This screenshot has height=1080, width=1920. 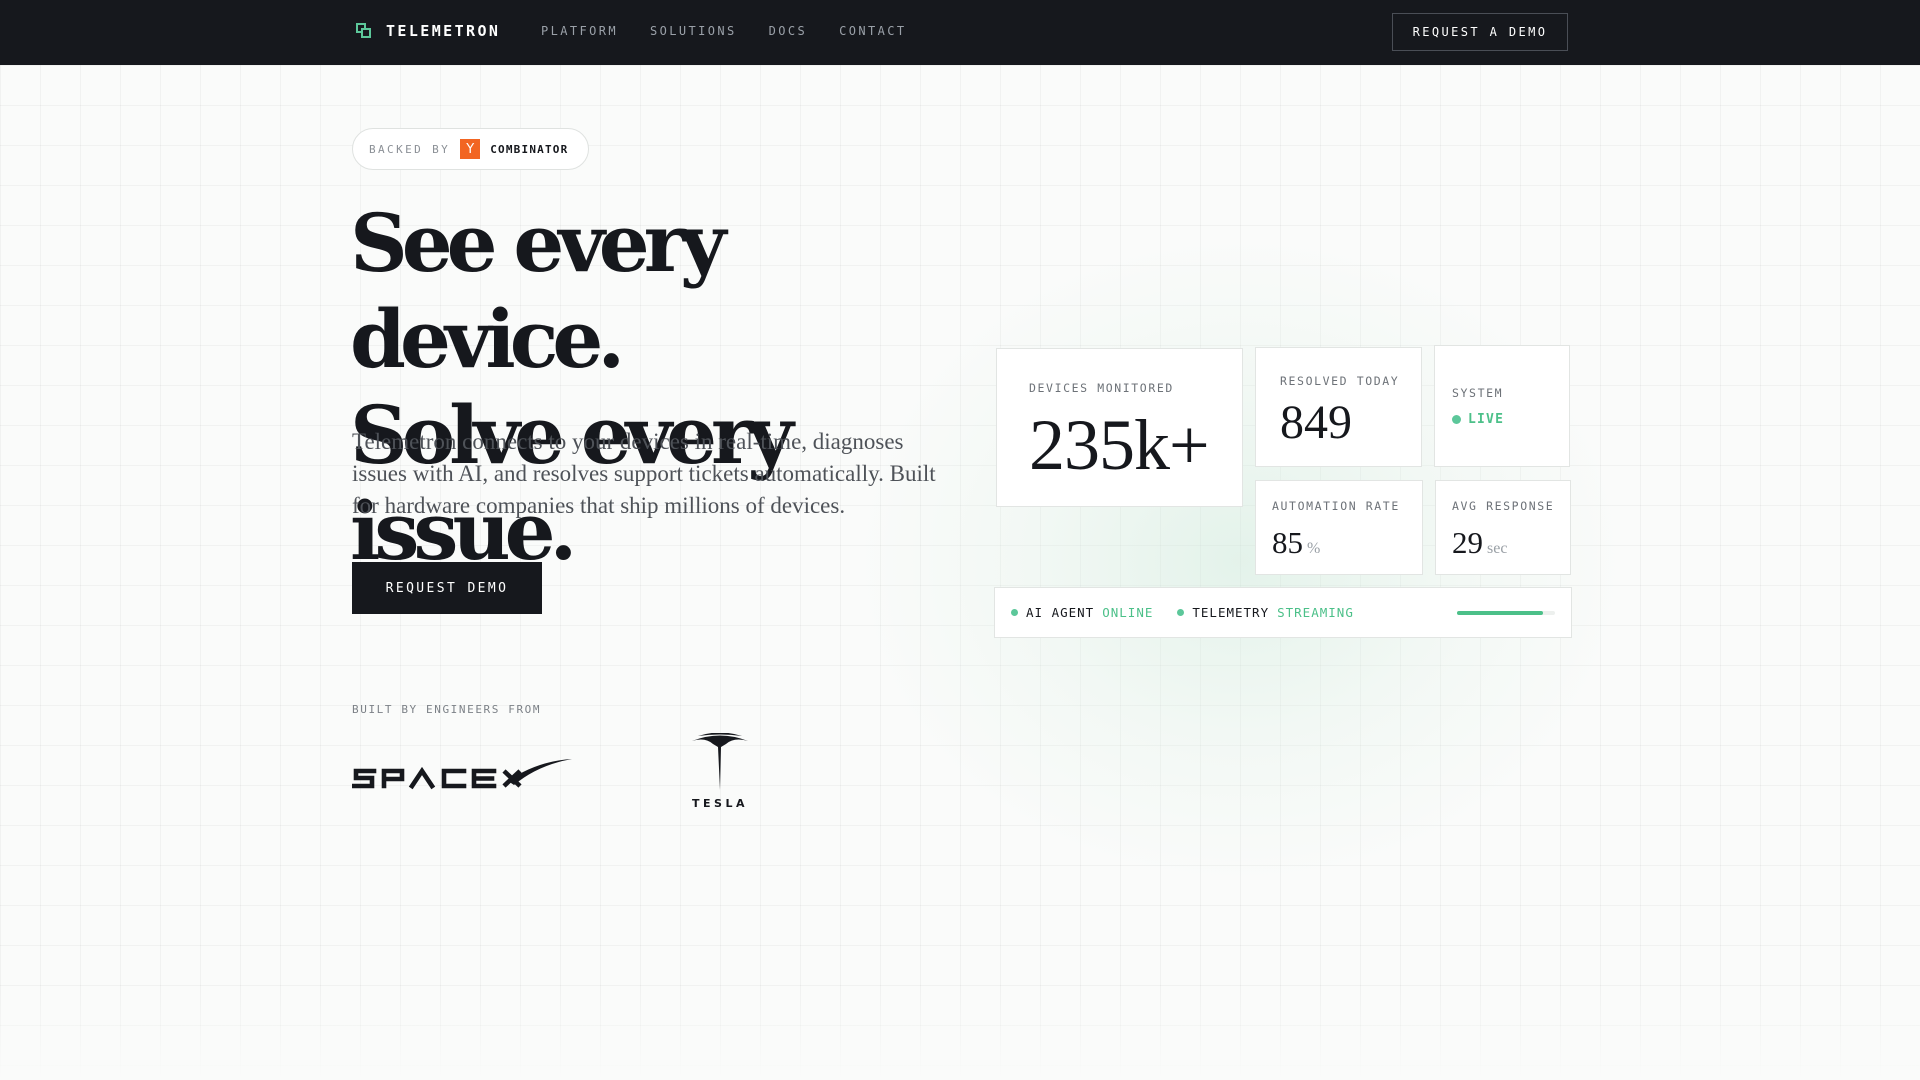 What do you see at coordinates (1480, 32) in the screenshot?
I see `nav-request-demo-button: REQUEST A DEMO` at bounding box center [1480, 32].